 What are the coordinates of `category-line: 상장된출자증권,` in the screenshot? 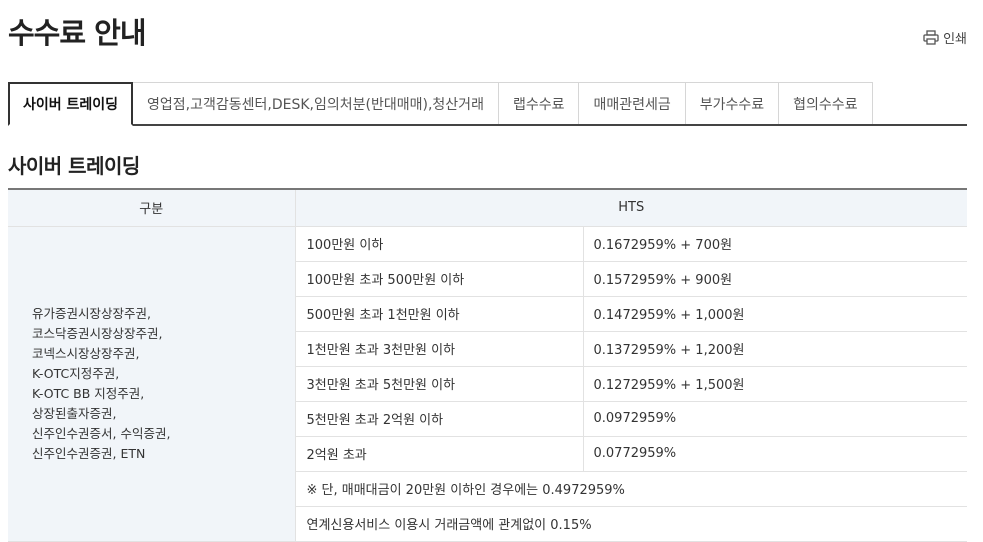 It's located at (74, 413).